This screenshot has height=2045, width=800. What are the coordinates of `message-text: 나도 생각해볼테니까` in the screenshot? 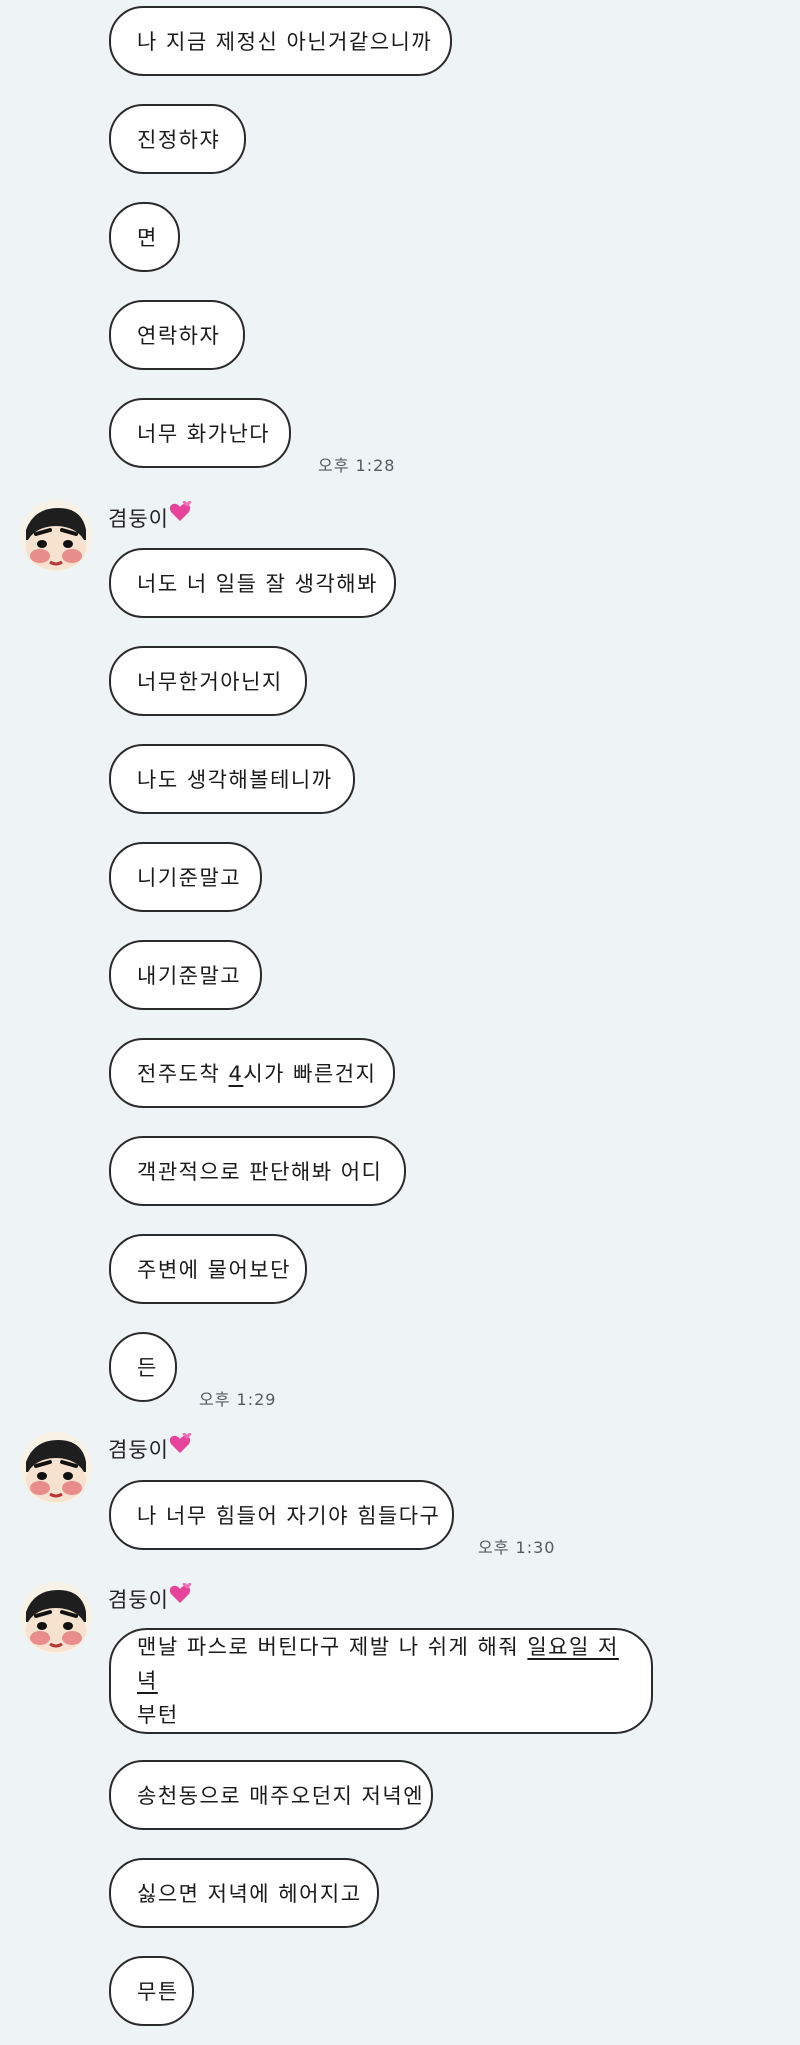 It's located at (235, 780).